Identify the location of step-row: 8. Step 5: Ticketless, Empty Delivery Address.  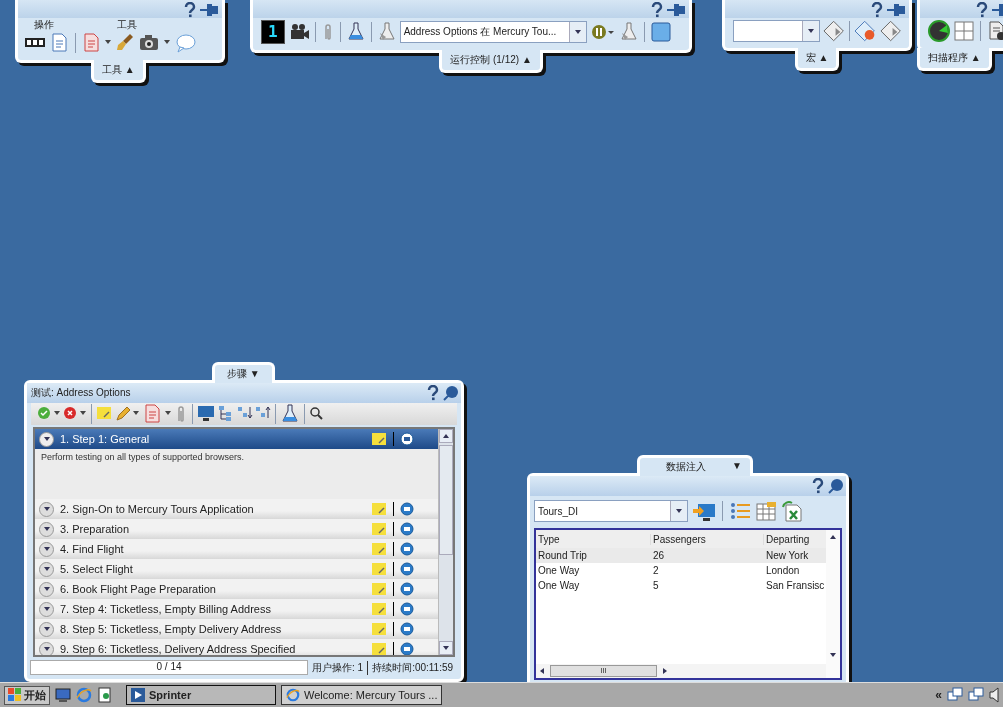
(236, 629).